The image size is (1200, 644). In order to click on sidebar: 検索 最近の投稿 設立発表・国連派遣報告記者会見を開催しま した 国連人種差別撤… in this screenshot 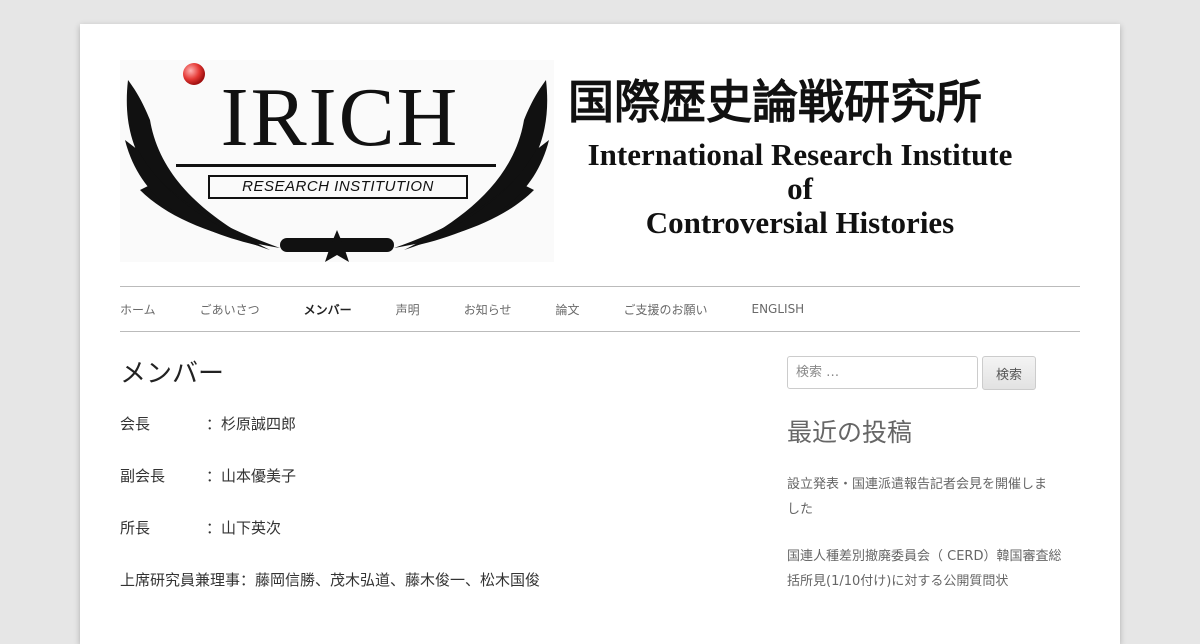, I will do `click(933, 486)`.